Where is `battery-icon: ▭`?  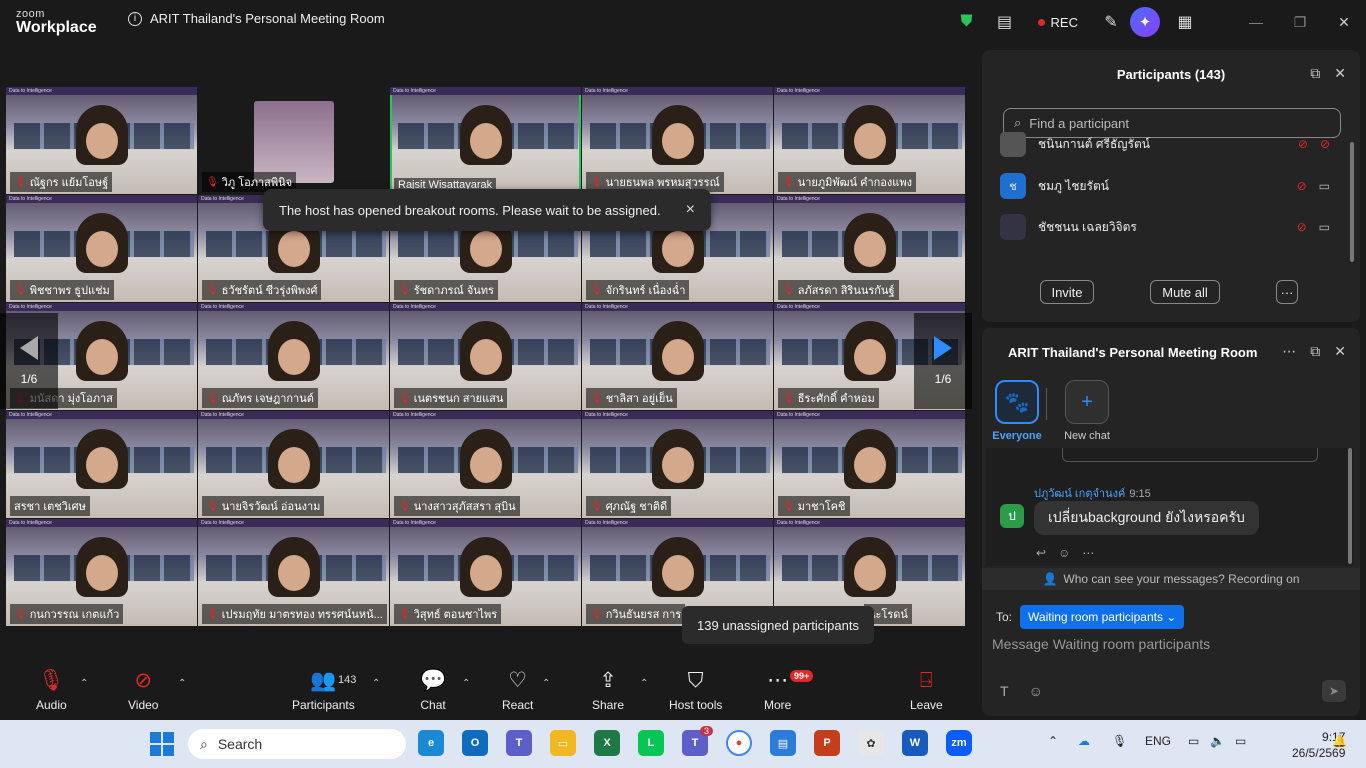 battery-icon: ▭ is located at coordinates (1240, 741).